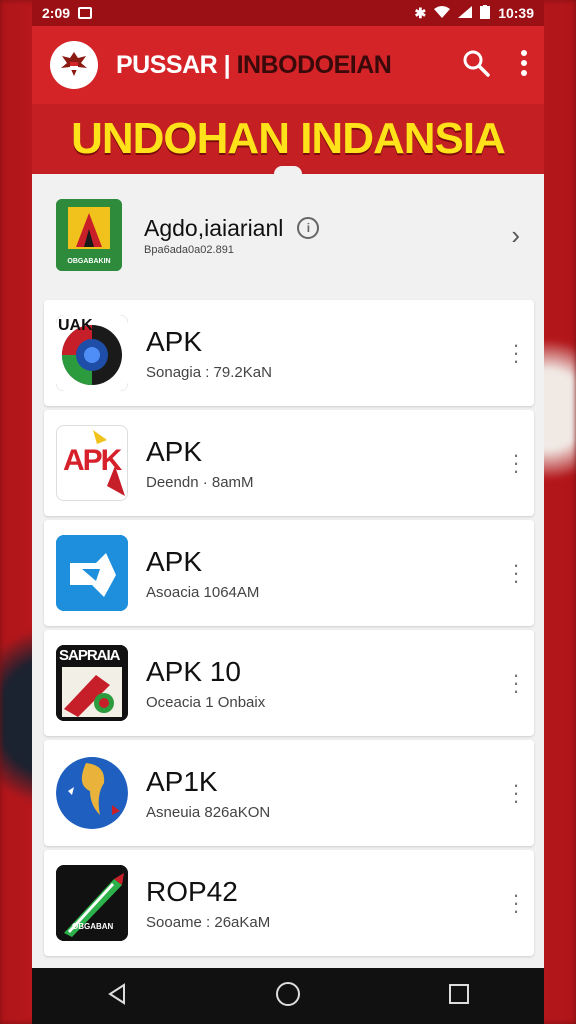  Describe the element at coordinates (485, 13) in the screenshot. I see `battery-icon` at that location.